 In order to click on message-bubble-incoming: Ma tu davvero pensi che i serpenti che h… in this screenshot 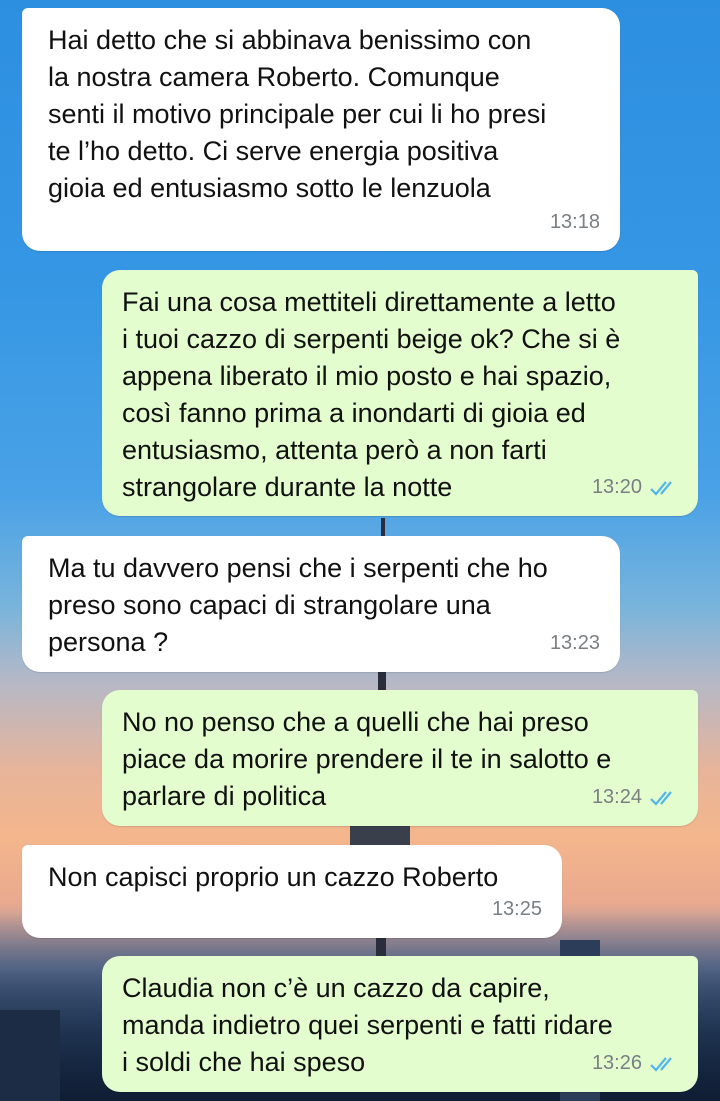, I will do `click(321, 604)`.